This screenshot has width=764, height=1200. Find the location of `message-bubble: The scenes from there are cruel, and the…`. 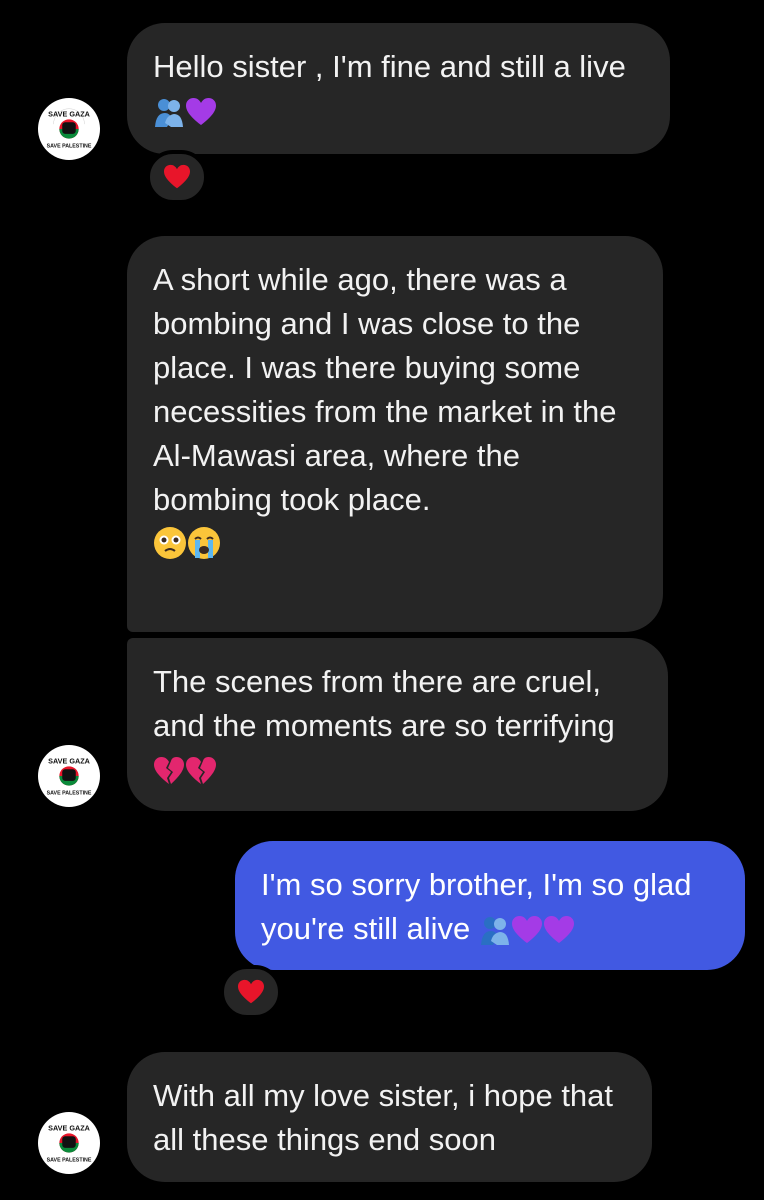

message-bubble: The scenes from there are cruel, and the… is located at coordinates (397, 724).